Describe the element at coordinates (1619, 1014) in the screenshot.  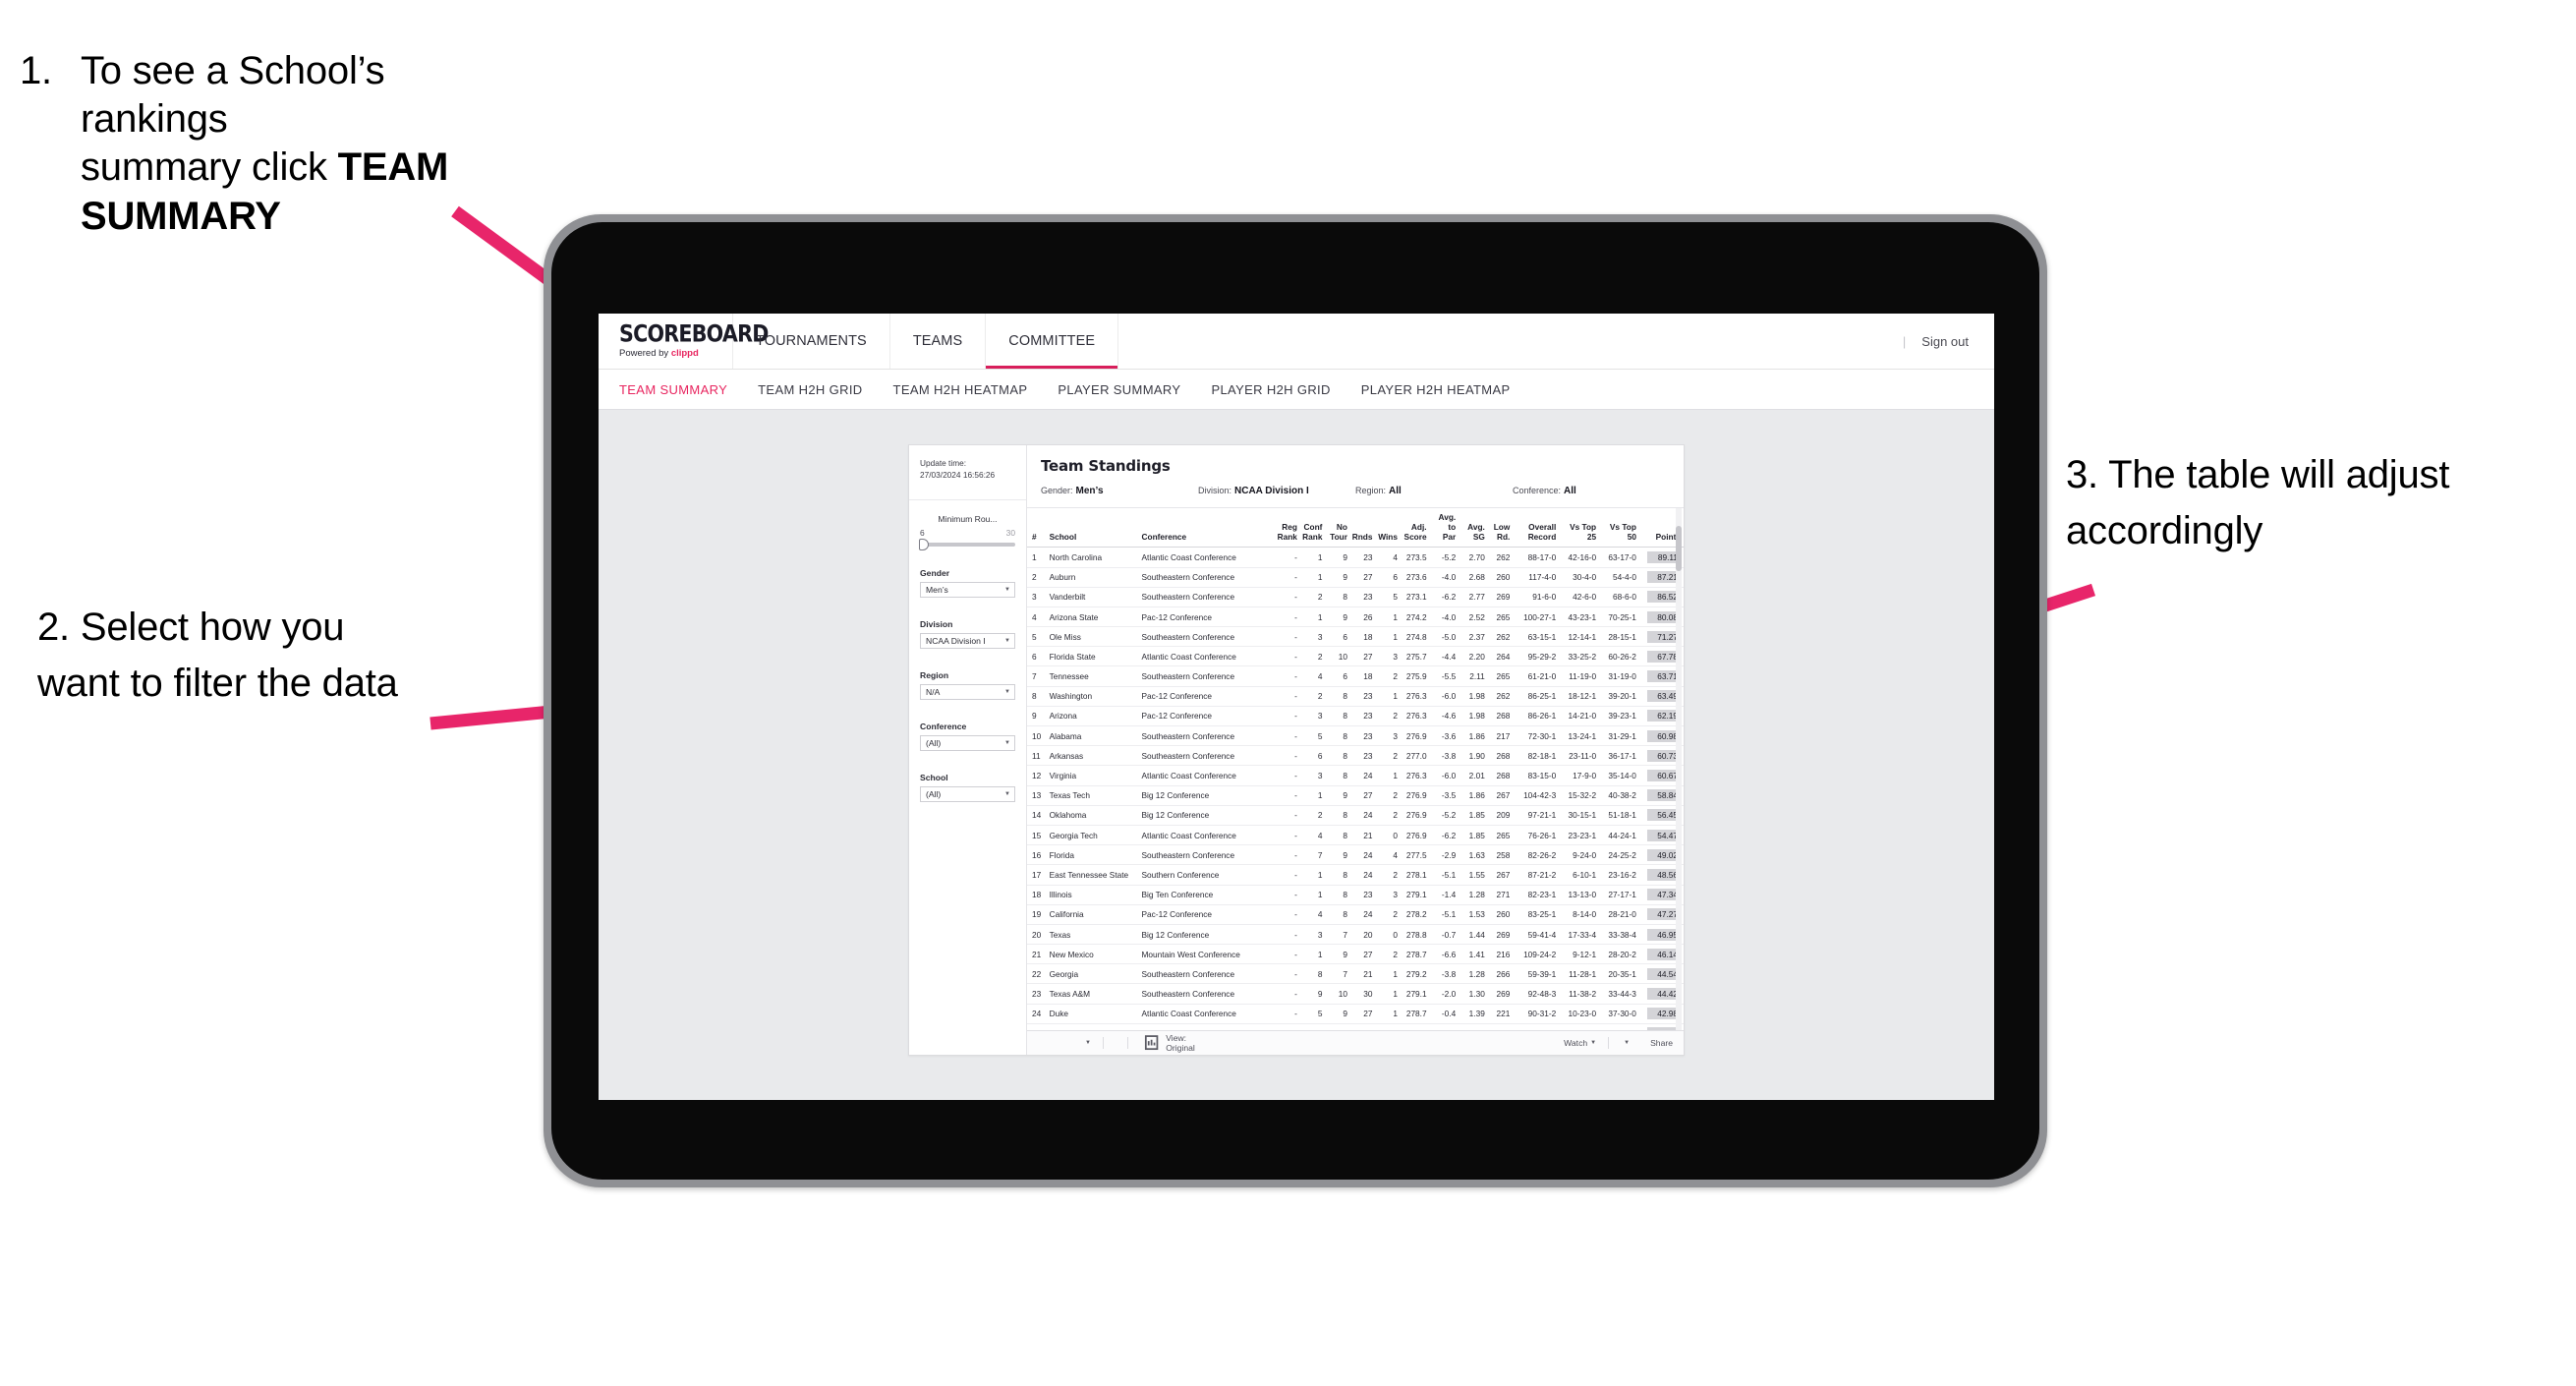
I see `cell-vs-top-50: 37-30-0` at that location.